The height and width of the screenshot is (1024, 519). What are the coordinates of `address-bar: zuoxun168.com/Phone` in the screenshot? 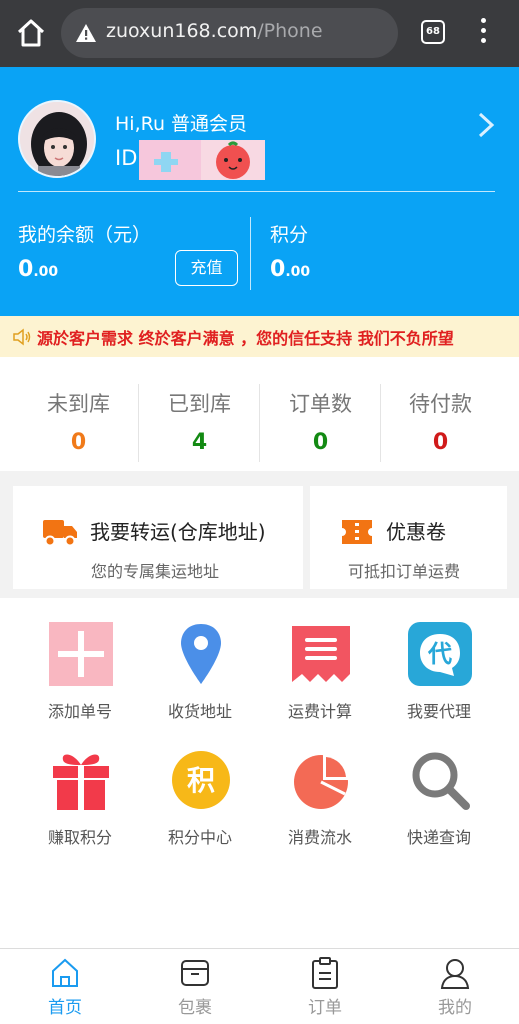 It's located at (229, 33).